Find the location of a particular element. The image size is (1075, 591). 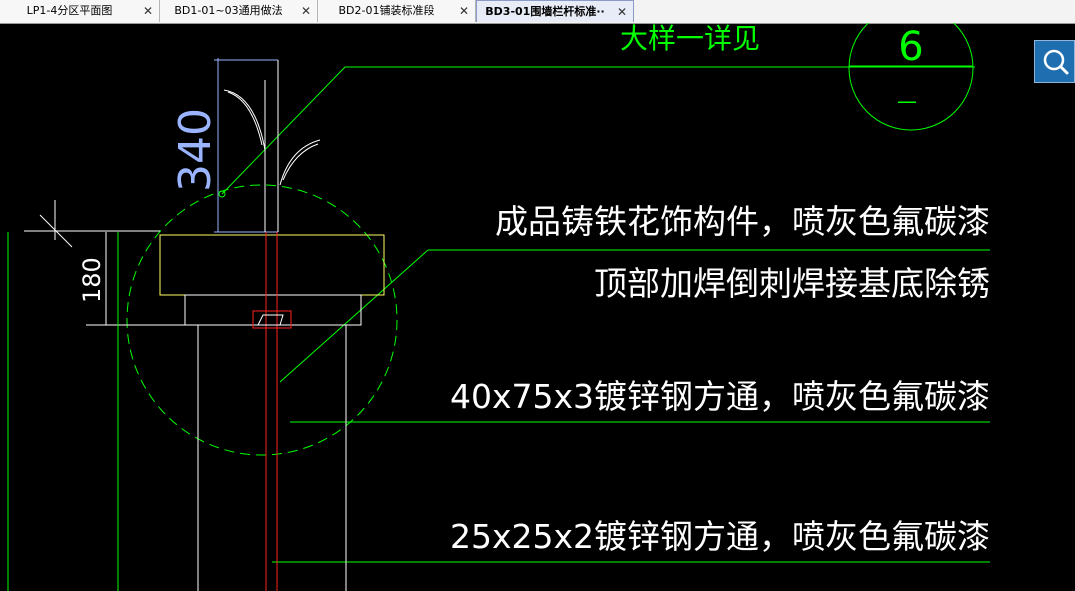

note-3-text: 40x75x3镀锌钢方通，喷灰色氟碳漆 is located at coordinates (720, 396).